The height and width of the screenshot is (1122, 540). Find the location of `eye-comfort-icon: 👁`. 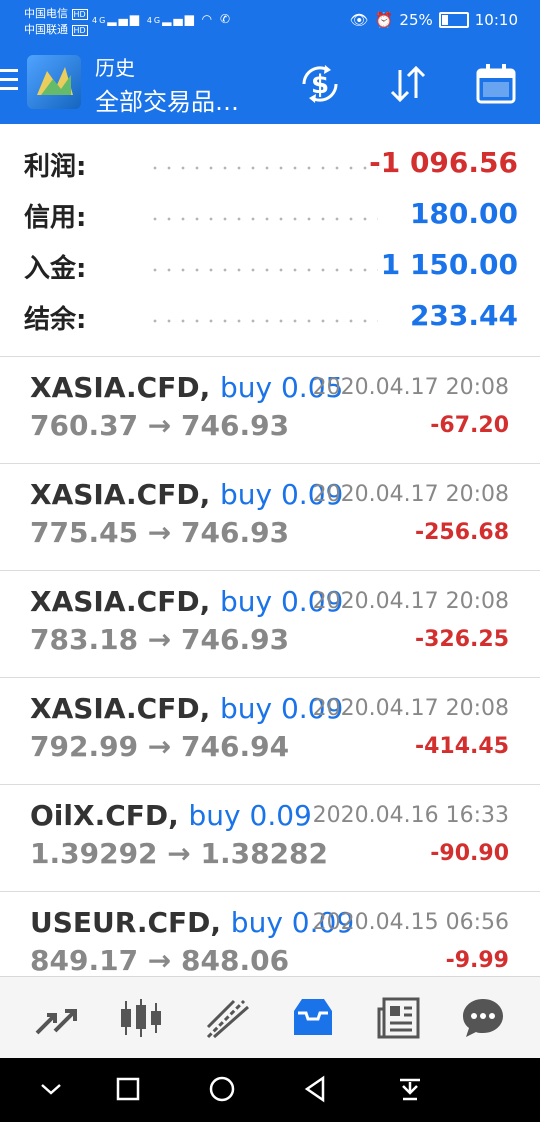

eye-comfort-icon: 👁 is located at coordinates (359, 20).